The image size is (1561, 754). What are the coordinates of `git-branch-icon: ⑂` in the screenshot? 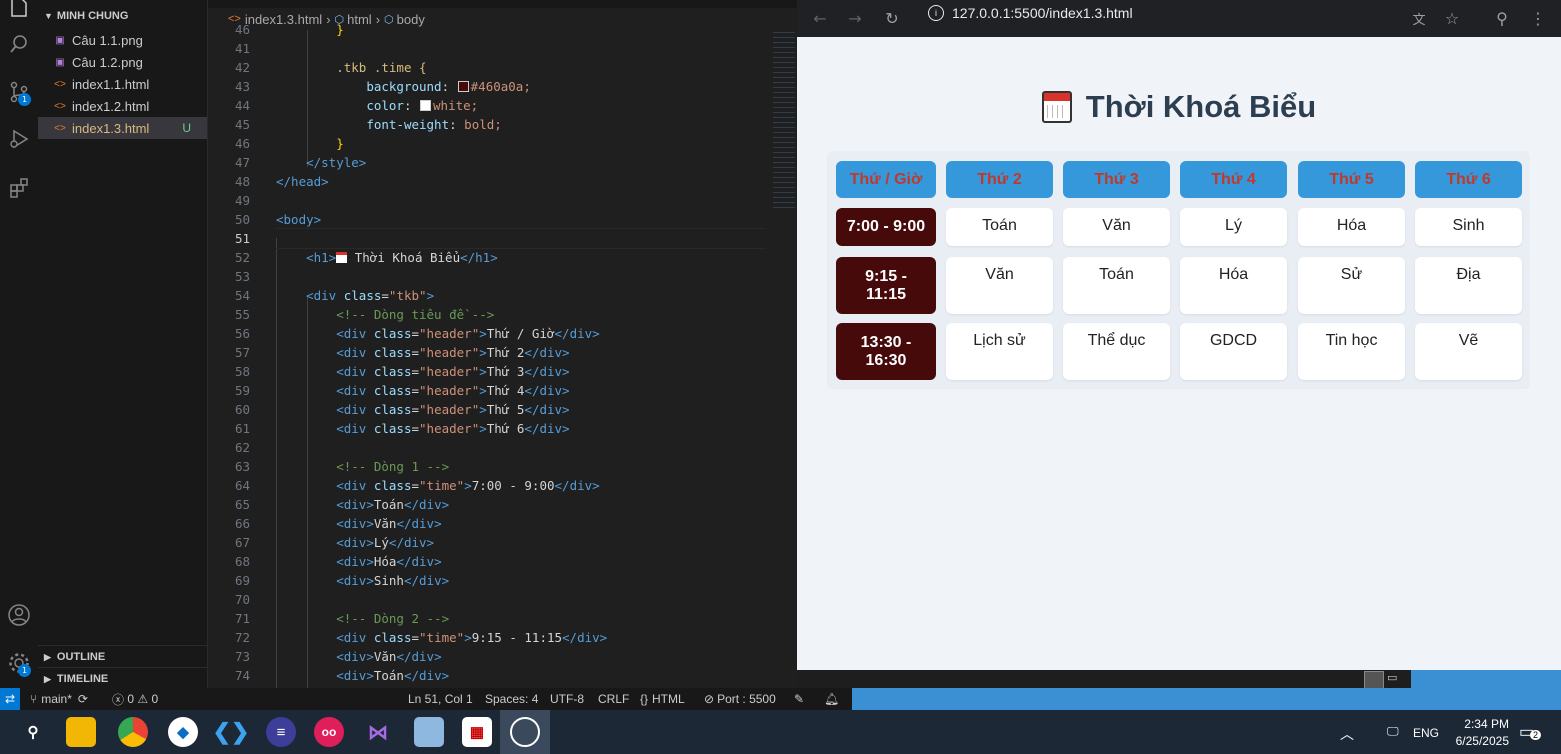 It's located at (34, 699).